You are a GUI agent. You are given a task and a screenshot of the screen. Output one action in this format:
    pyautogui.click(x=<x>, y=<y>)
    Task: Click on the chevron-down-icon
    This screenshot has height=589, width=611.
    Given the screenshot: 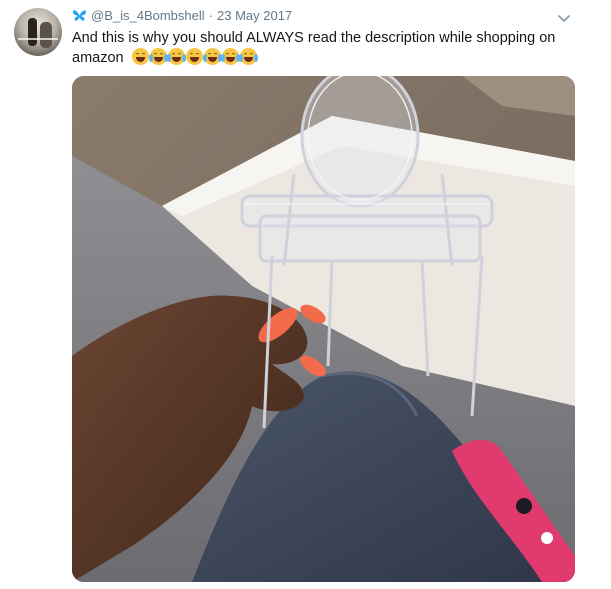 What is the action you would take?
    pyautogui.click(x=564, y=18)
    